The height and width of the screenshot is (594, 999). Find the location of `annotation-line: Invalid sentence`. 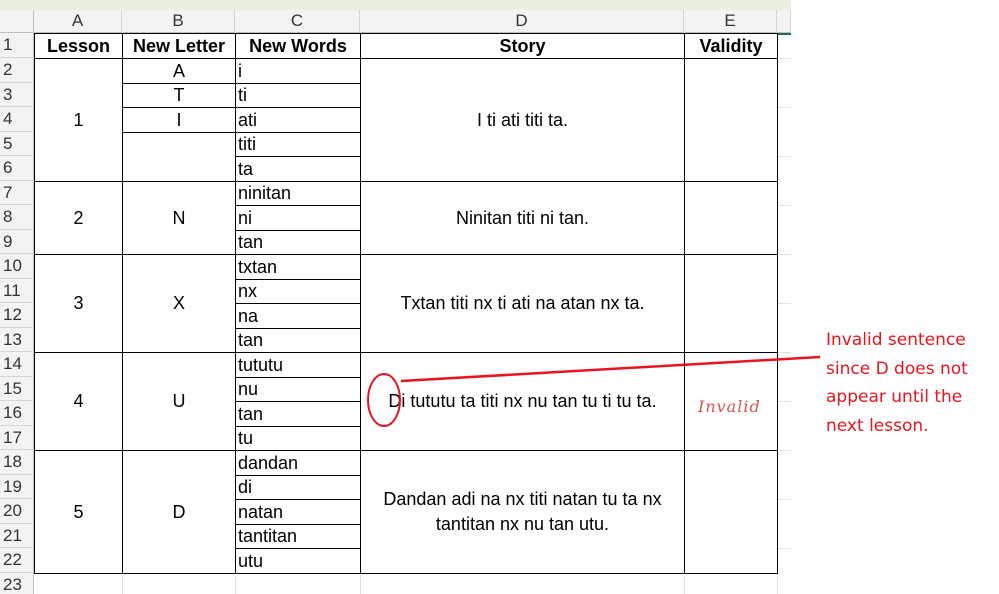

annotation-line: Invalid sentence is located at coordinates (896, 340).